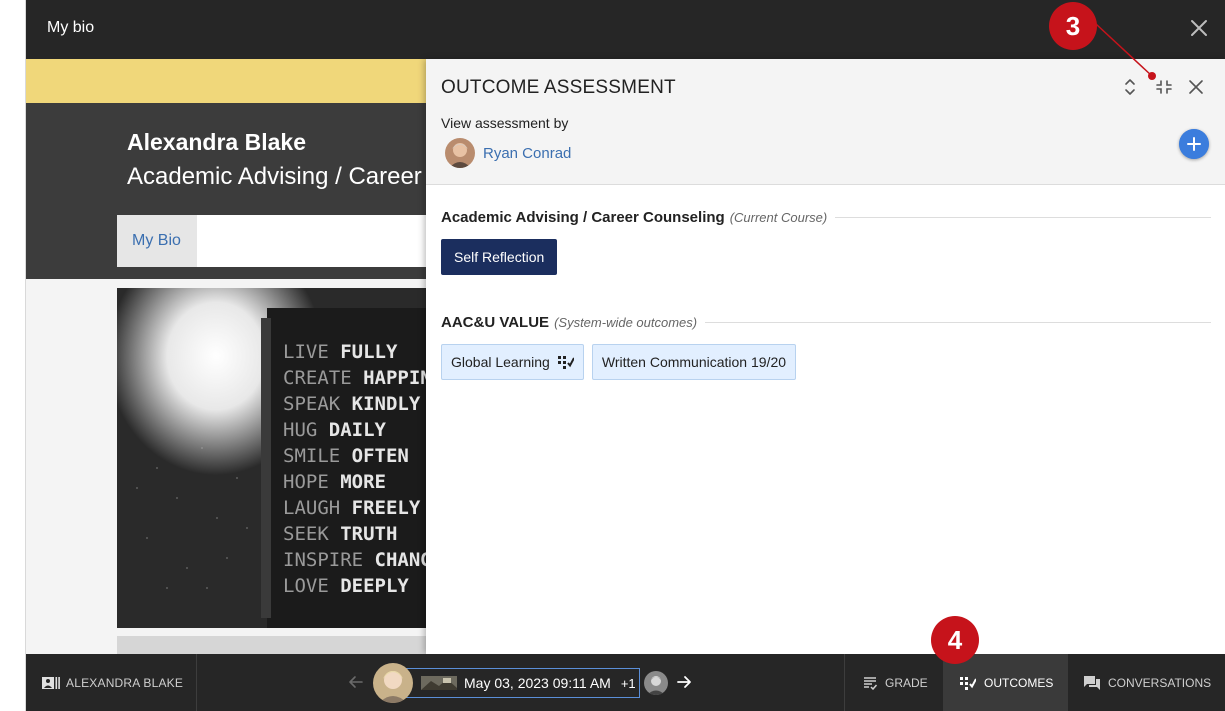 Image resolution: width=1225 pixels, height=711 pixels. What do you see at coordinates (527, 153) in the screenshot?
I see `assessor-name: Ryan Conrad` at bounding box center [527, 153].